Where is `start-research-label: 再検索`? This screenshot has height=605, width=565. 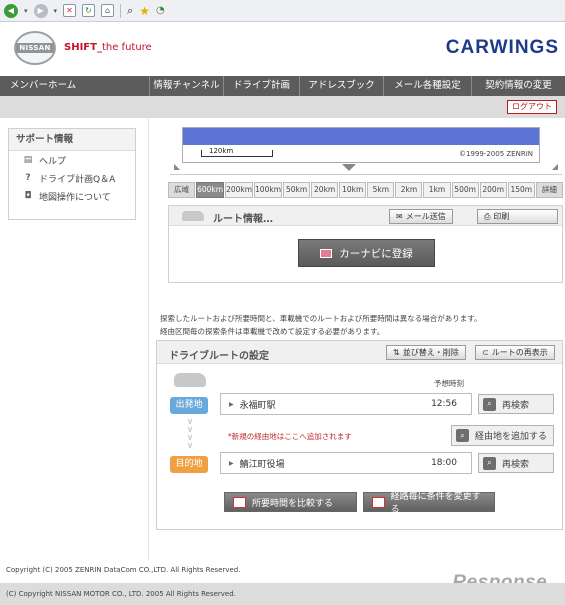
start-research-label: 再検索 is located at coordinates (516, 405).